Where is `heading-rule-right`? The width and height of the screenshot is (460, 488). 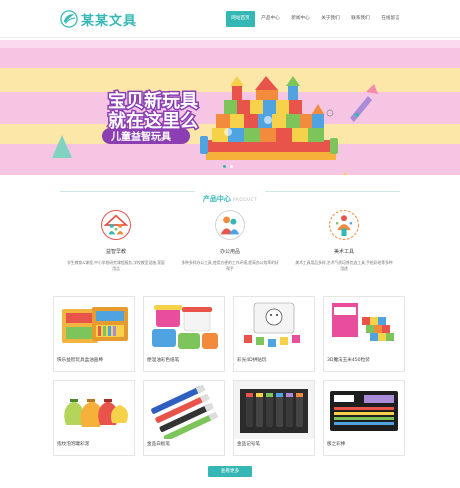
heading-rule-right is located at coordinates (332, 191).